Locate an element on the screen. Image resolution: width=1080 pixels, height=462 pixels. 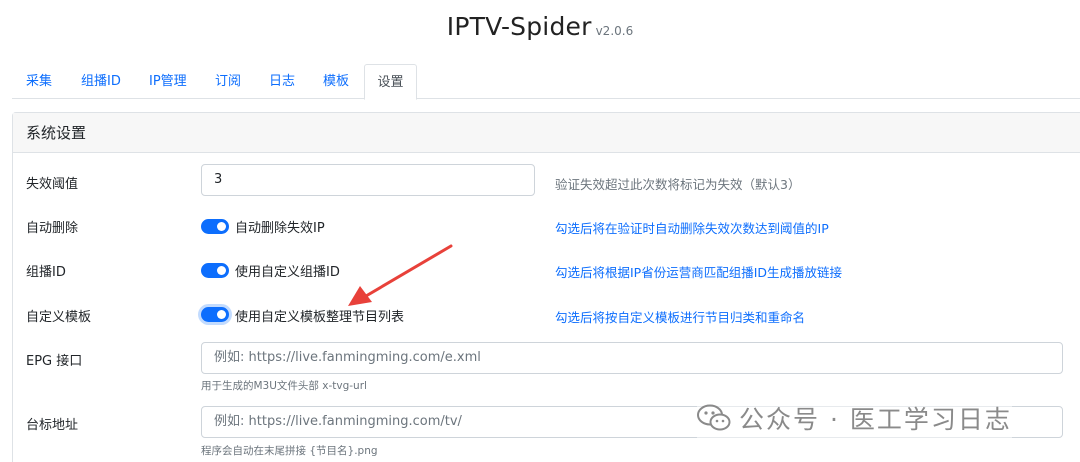
multicast-id-label: 组播ID is located at coordinates (46, 272).